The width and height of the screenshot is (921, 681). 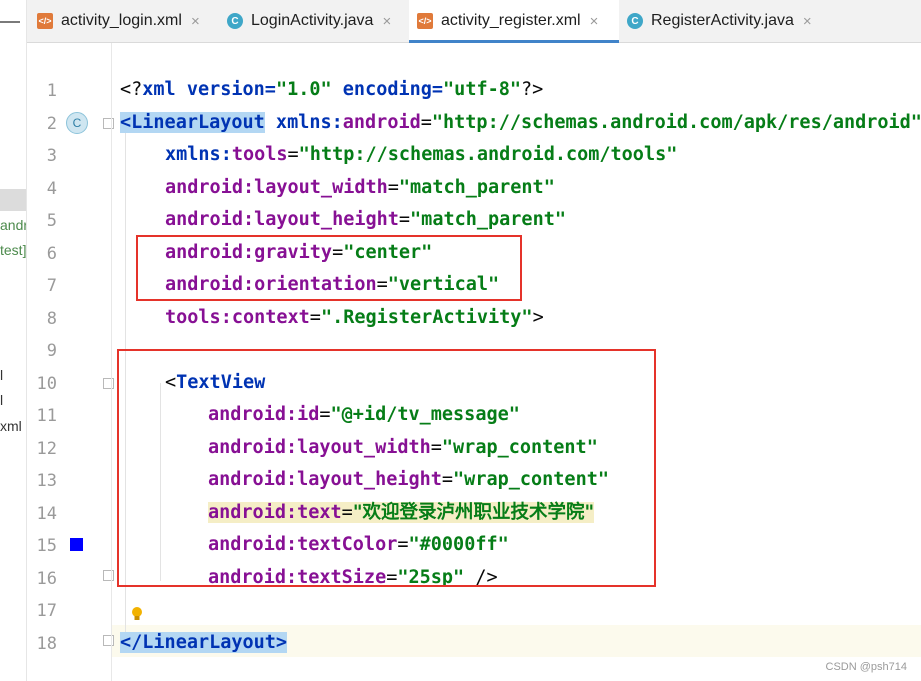 I want to click on tab-activity-login-xml: </> activity_login.xml ×, so click(x=131, y=21).